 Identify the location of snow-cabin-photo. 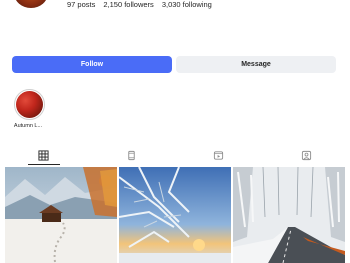
(61, 215).